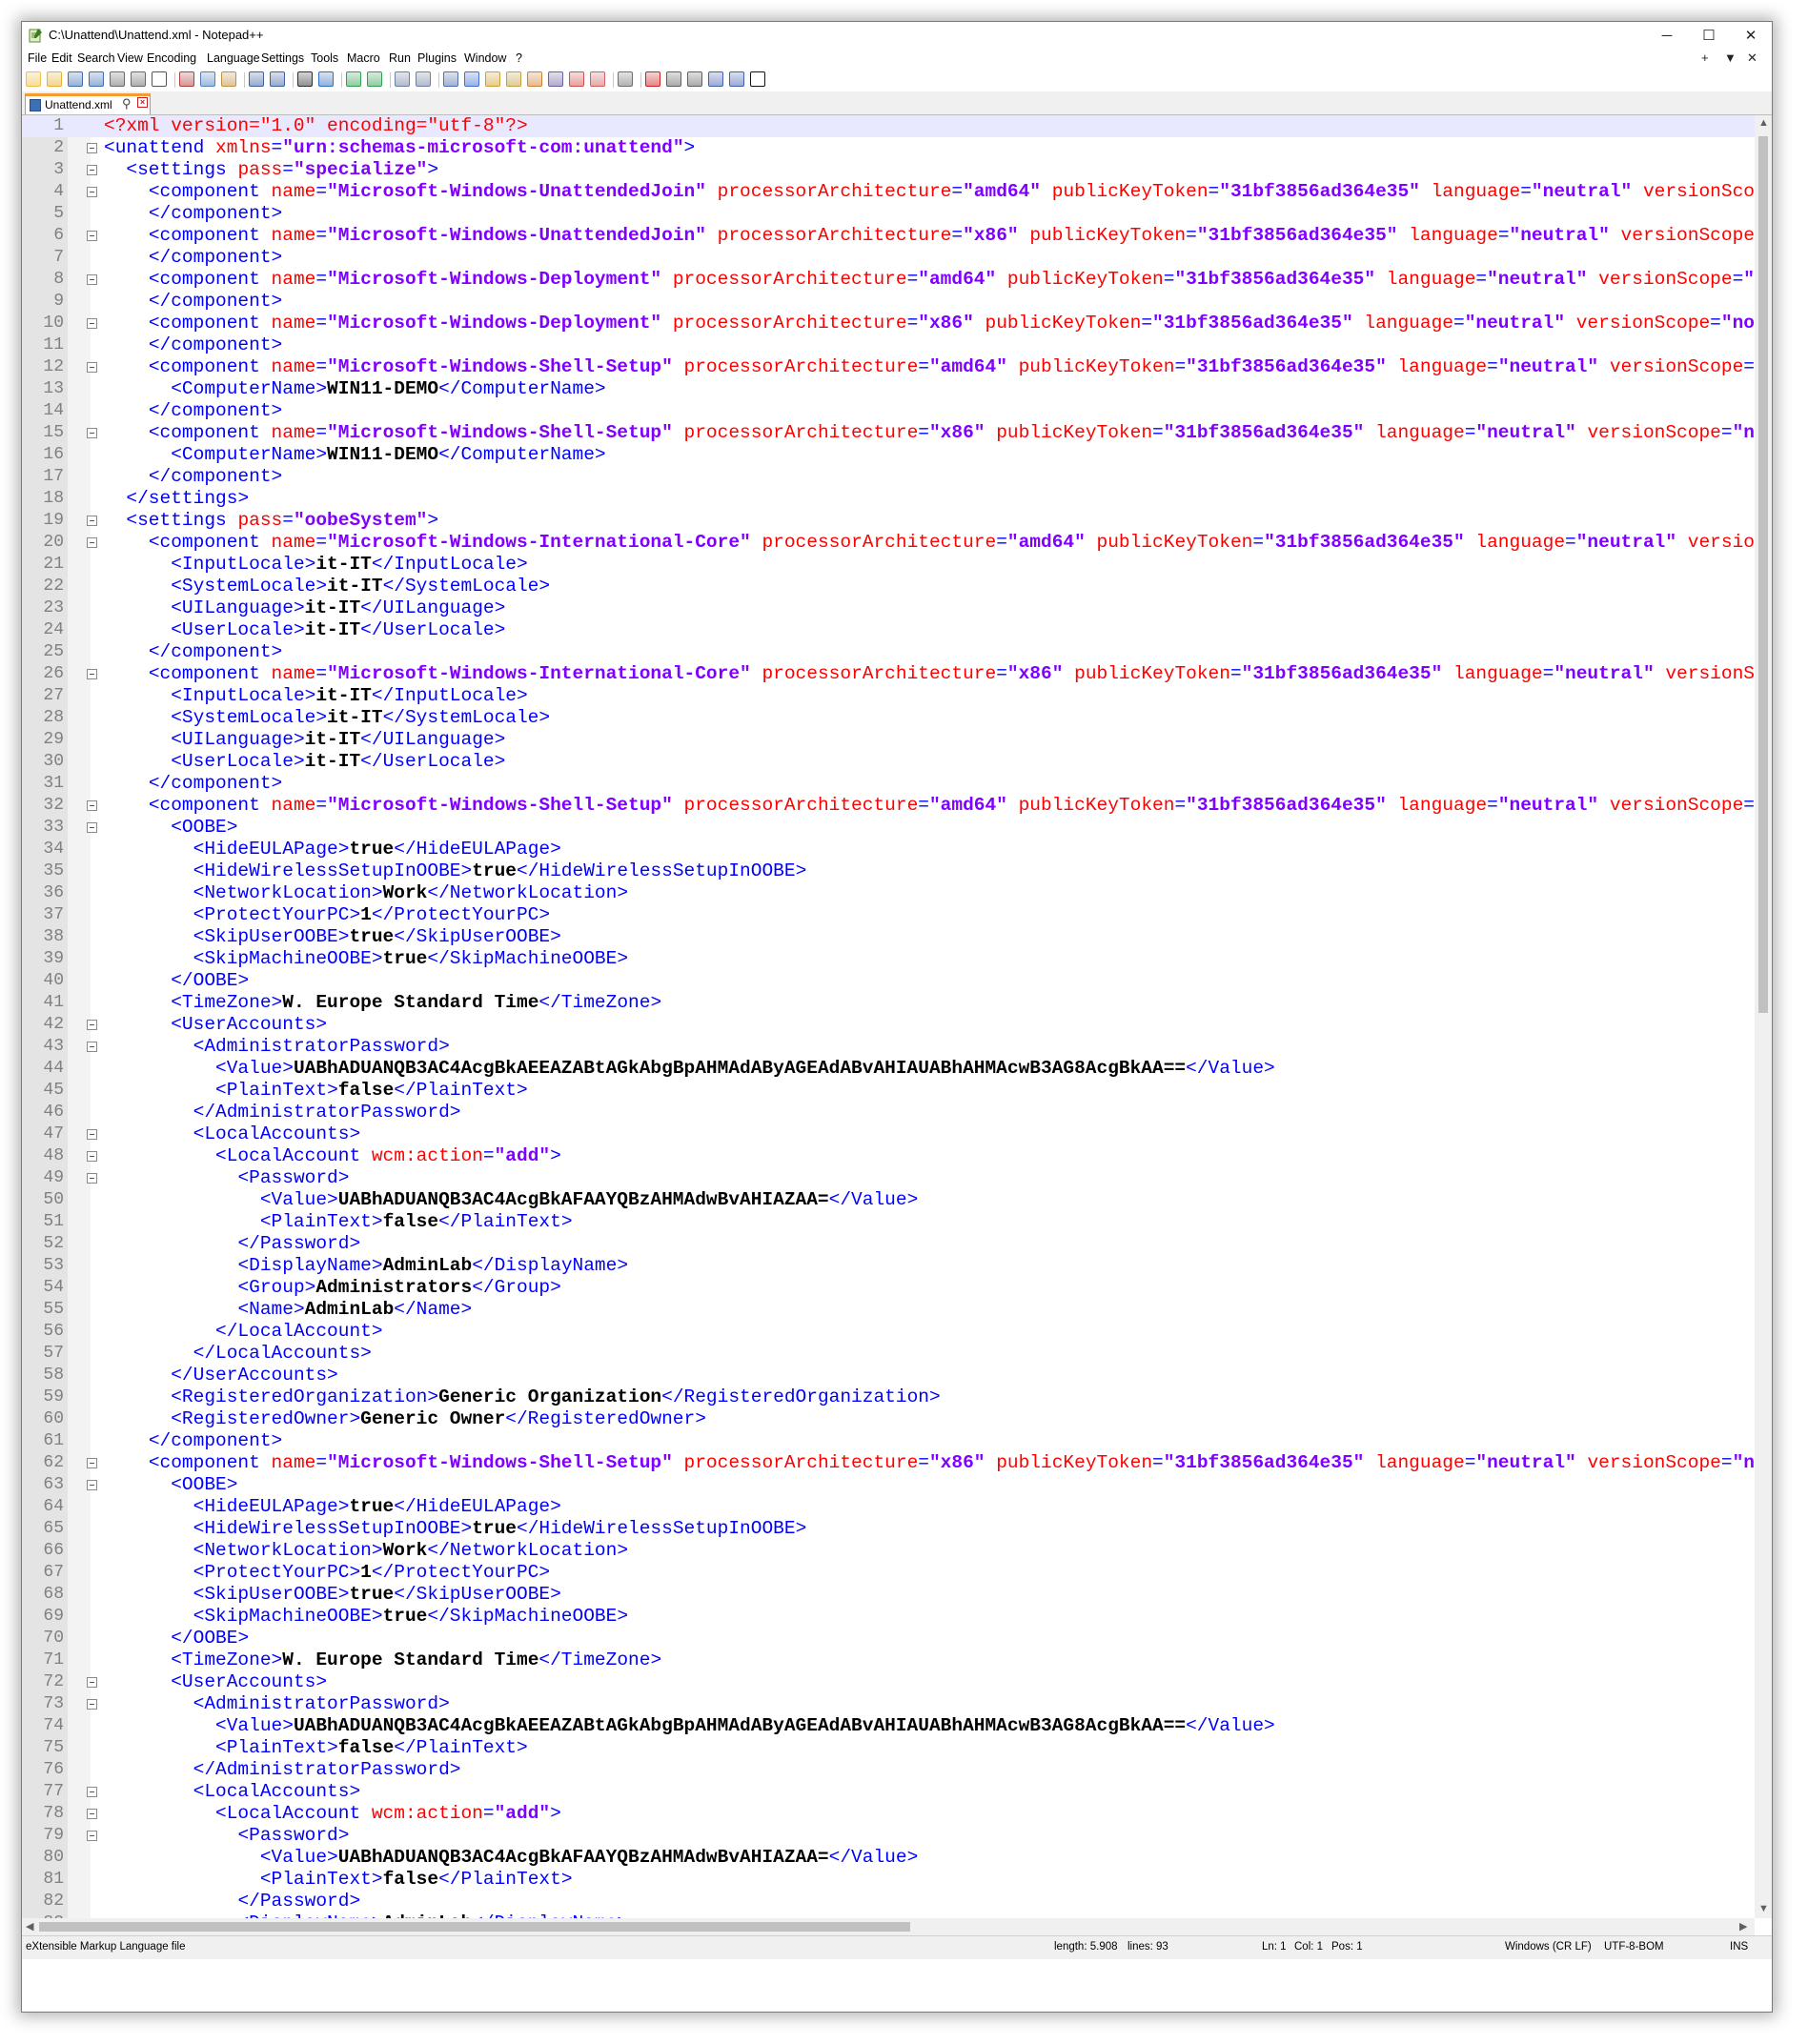  What do you see at coordinates (889, 1901) in the screenshot?
I see `code-line: 82 </Password>` at bounding box center [889, 1901].